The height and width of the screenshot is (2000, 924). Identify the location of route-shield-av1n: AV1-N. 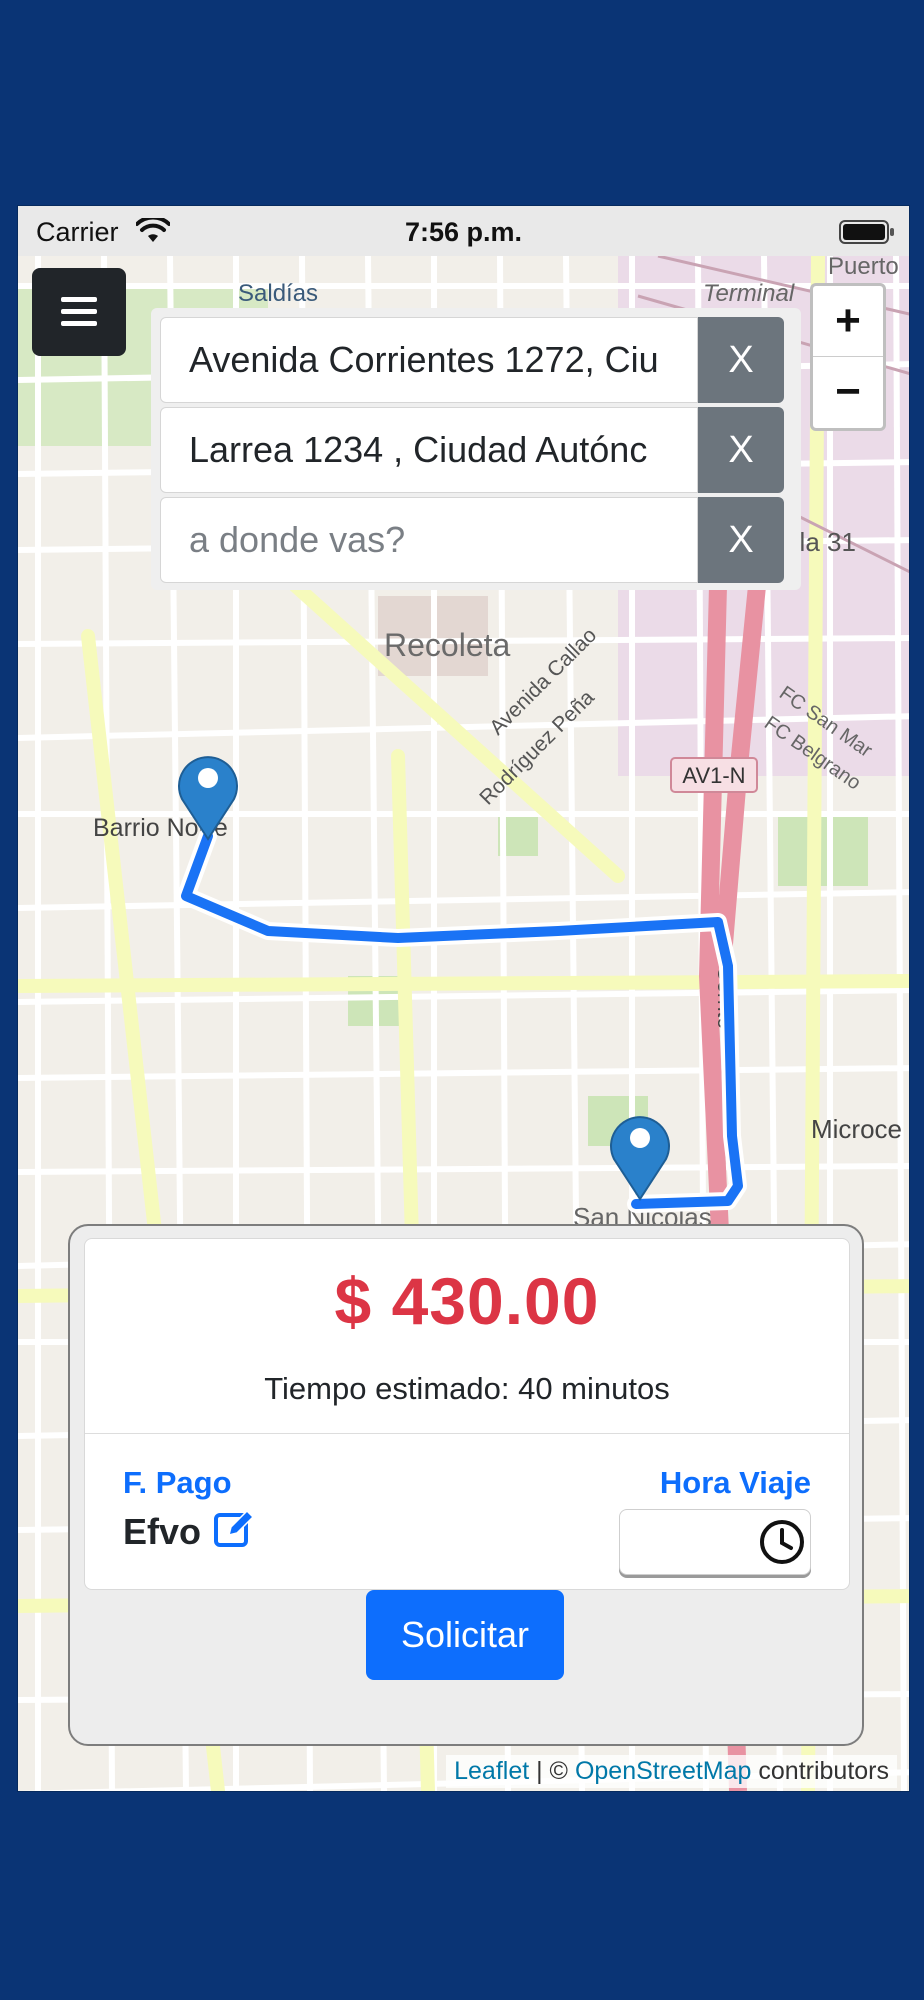
(714, 775).